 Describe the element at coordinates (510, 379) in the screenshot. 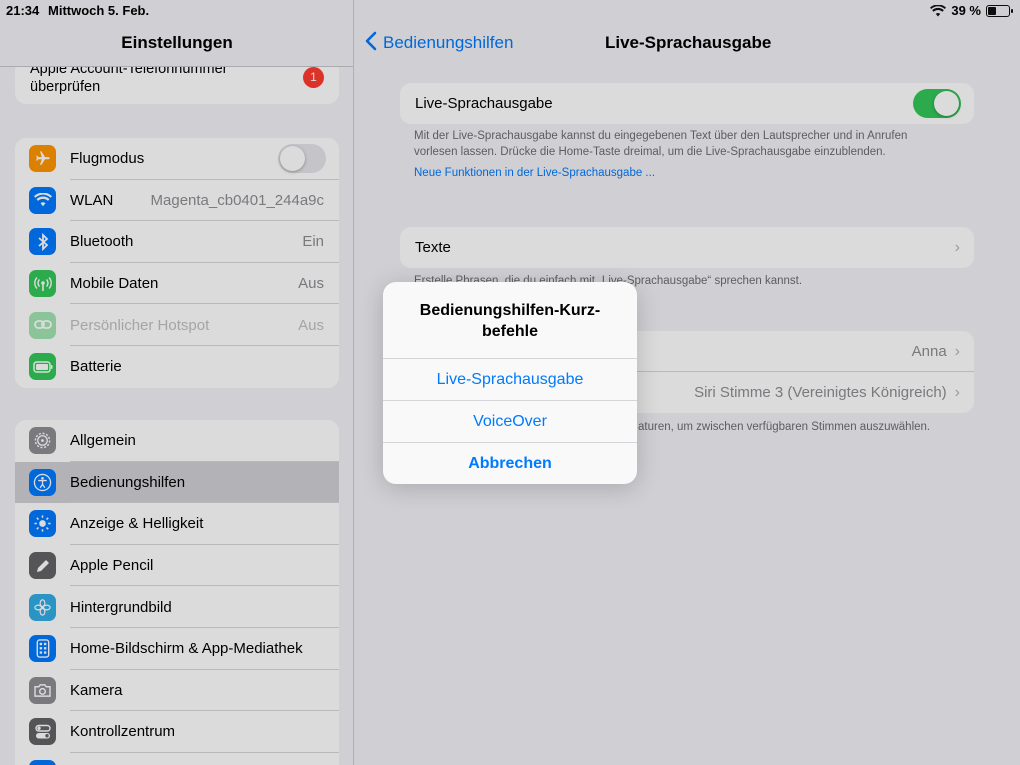

I see `option-live-speech-button: Live-Sprachausgabe` at that location.